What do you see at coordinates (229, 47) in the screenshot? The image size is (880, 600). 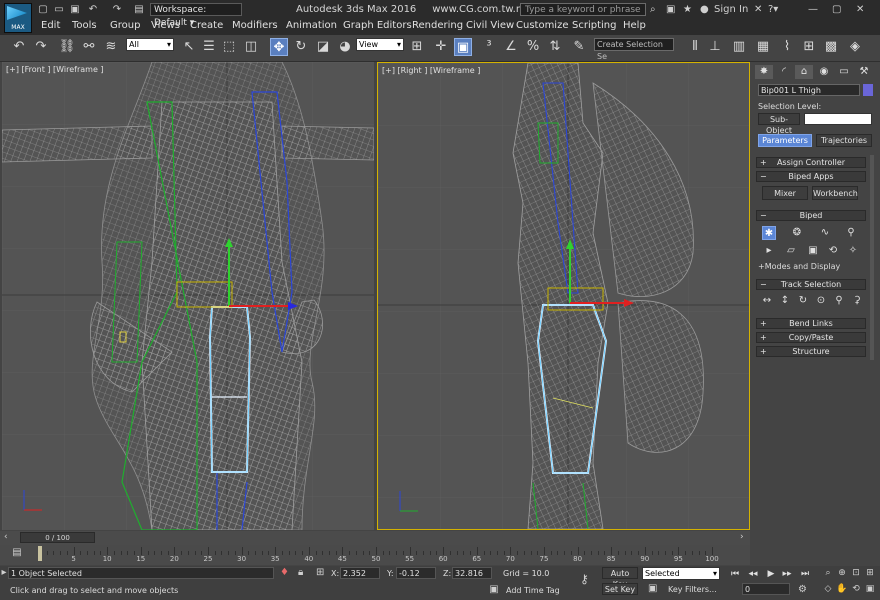 I see `rectangular-selection-icon: ⬚` at bounding box center [229, 47].